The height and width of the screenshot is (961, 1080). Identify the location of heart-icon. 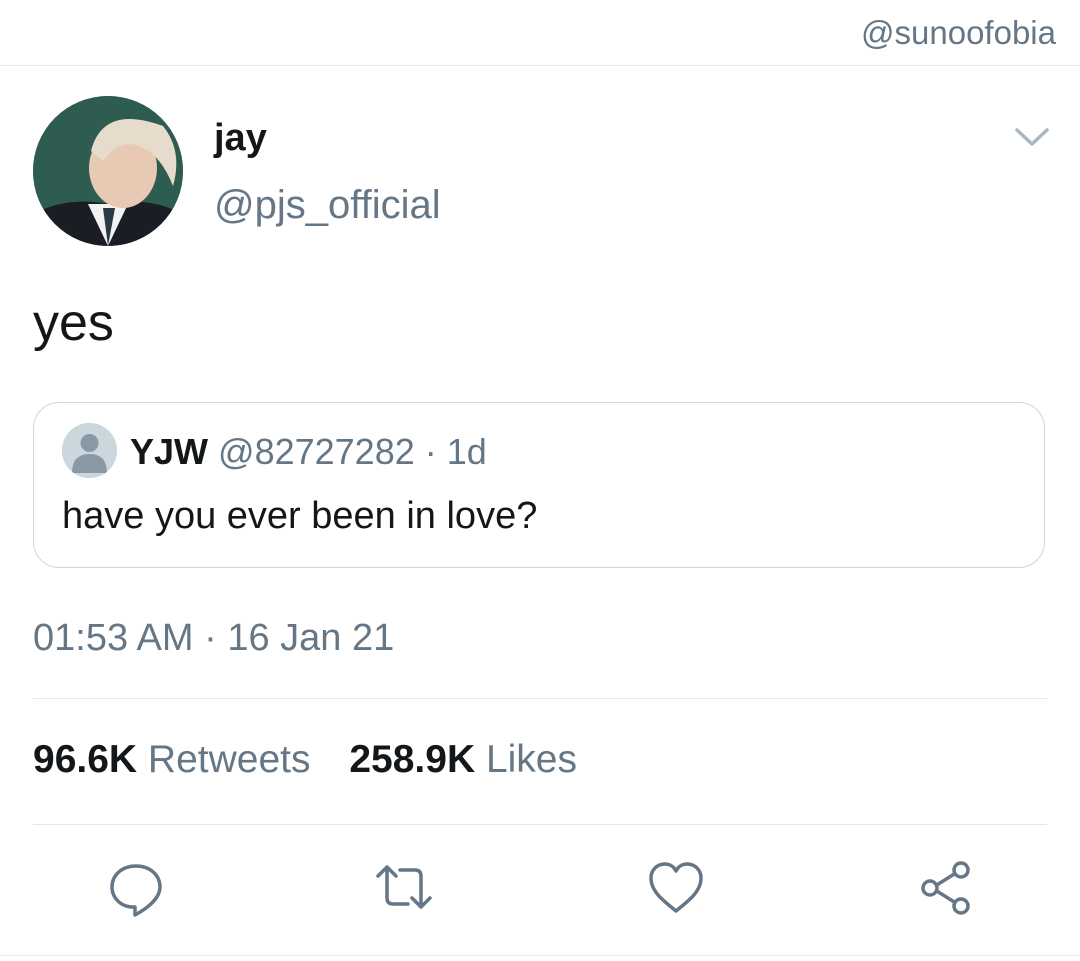
(676, 888).